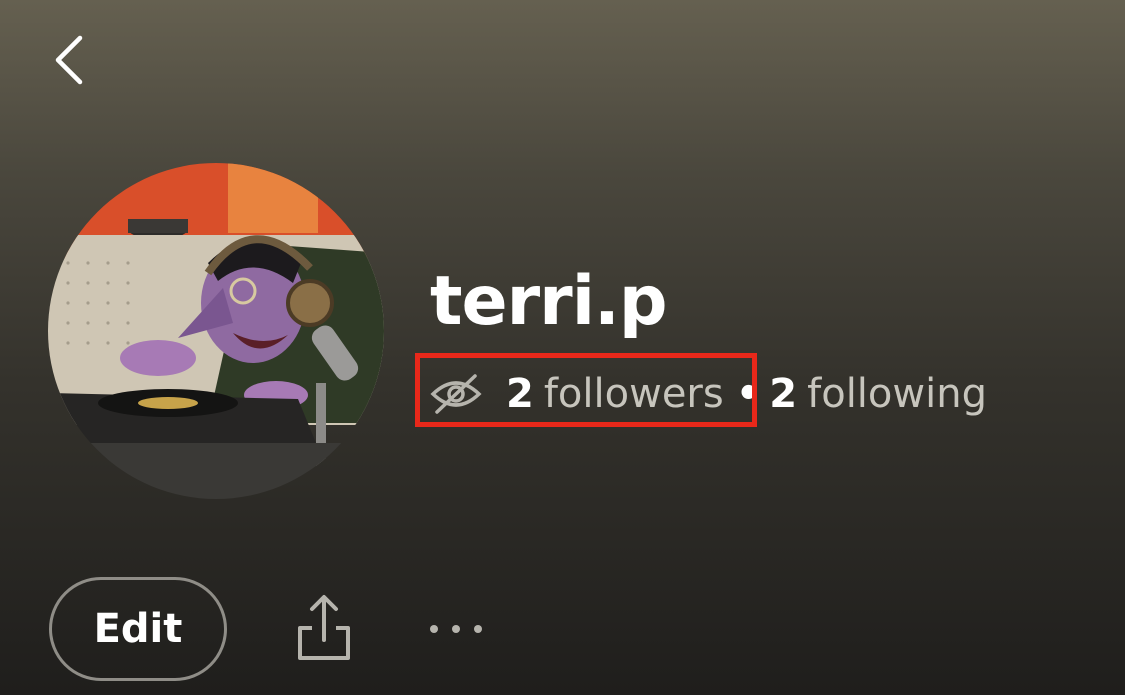  Describe the element at coordinates (520, 394) in the screenshot. I see `followers-count: 2` at that location.